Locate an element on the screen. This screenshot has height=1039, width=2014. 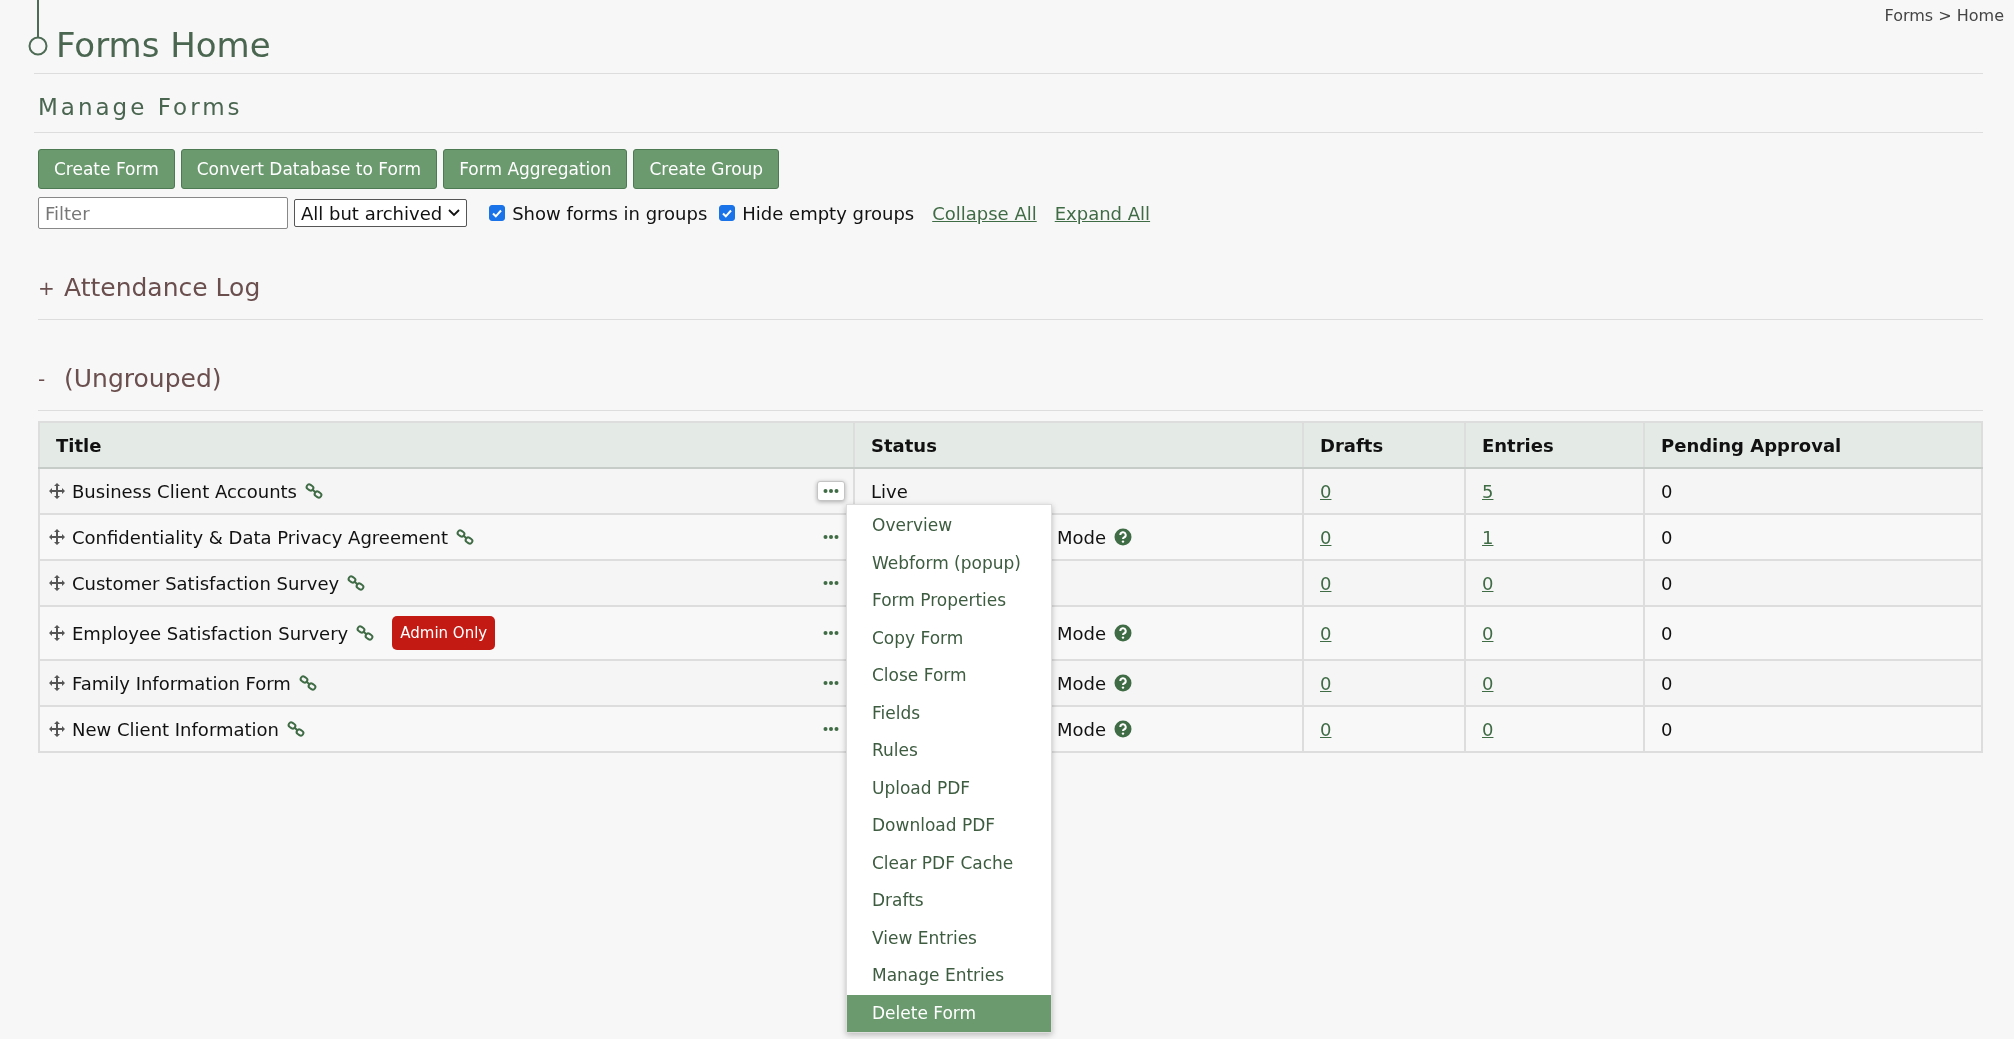
group-toggle: + is located at coordinates (51, 287).